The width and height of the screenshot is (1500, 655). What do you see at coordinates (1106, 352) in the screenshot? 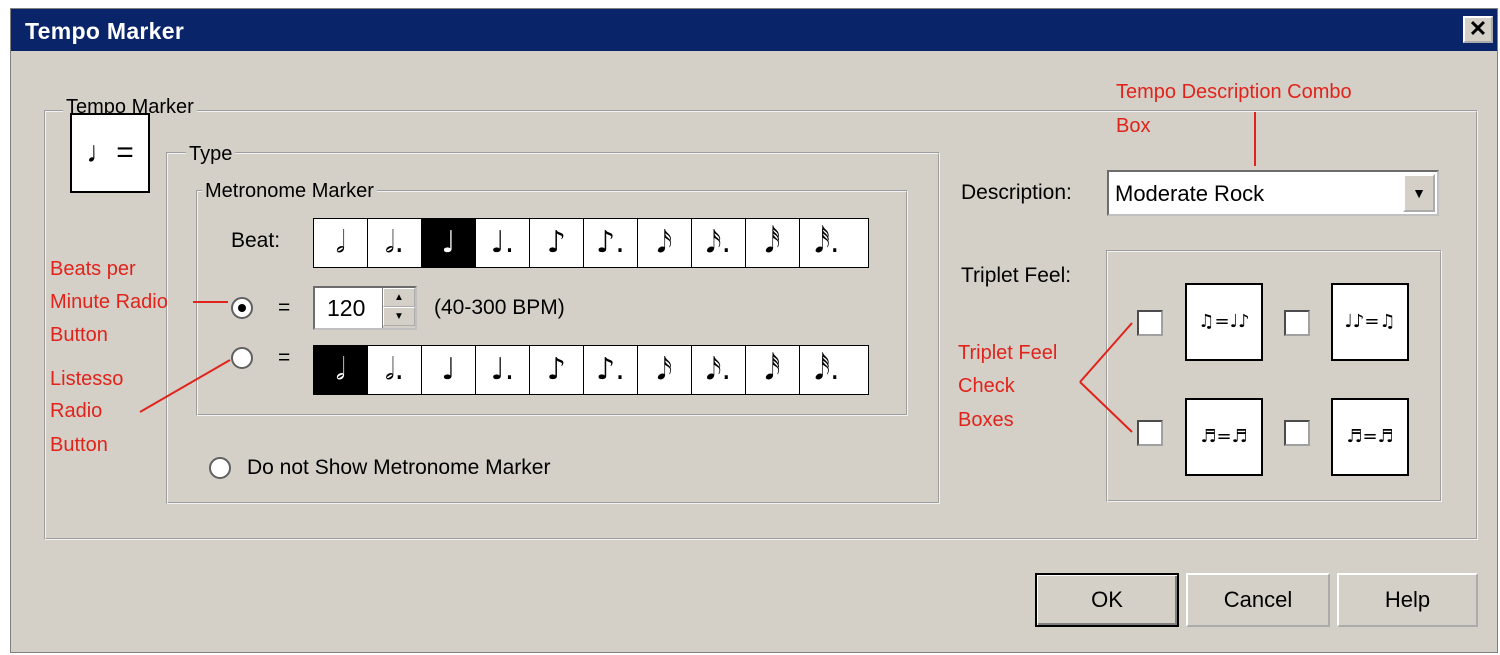
I see `leader-line-triplet-upper` at bounding box center [1106, 352].